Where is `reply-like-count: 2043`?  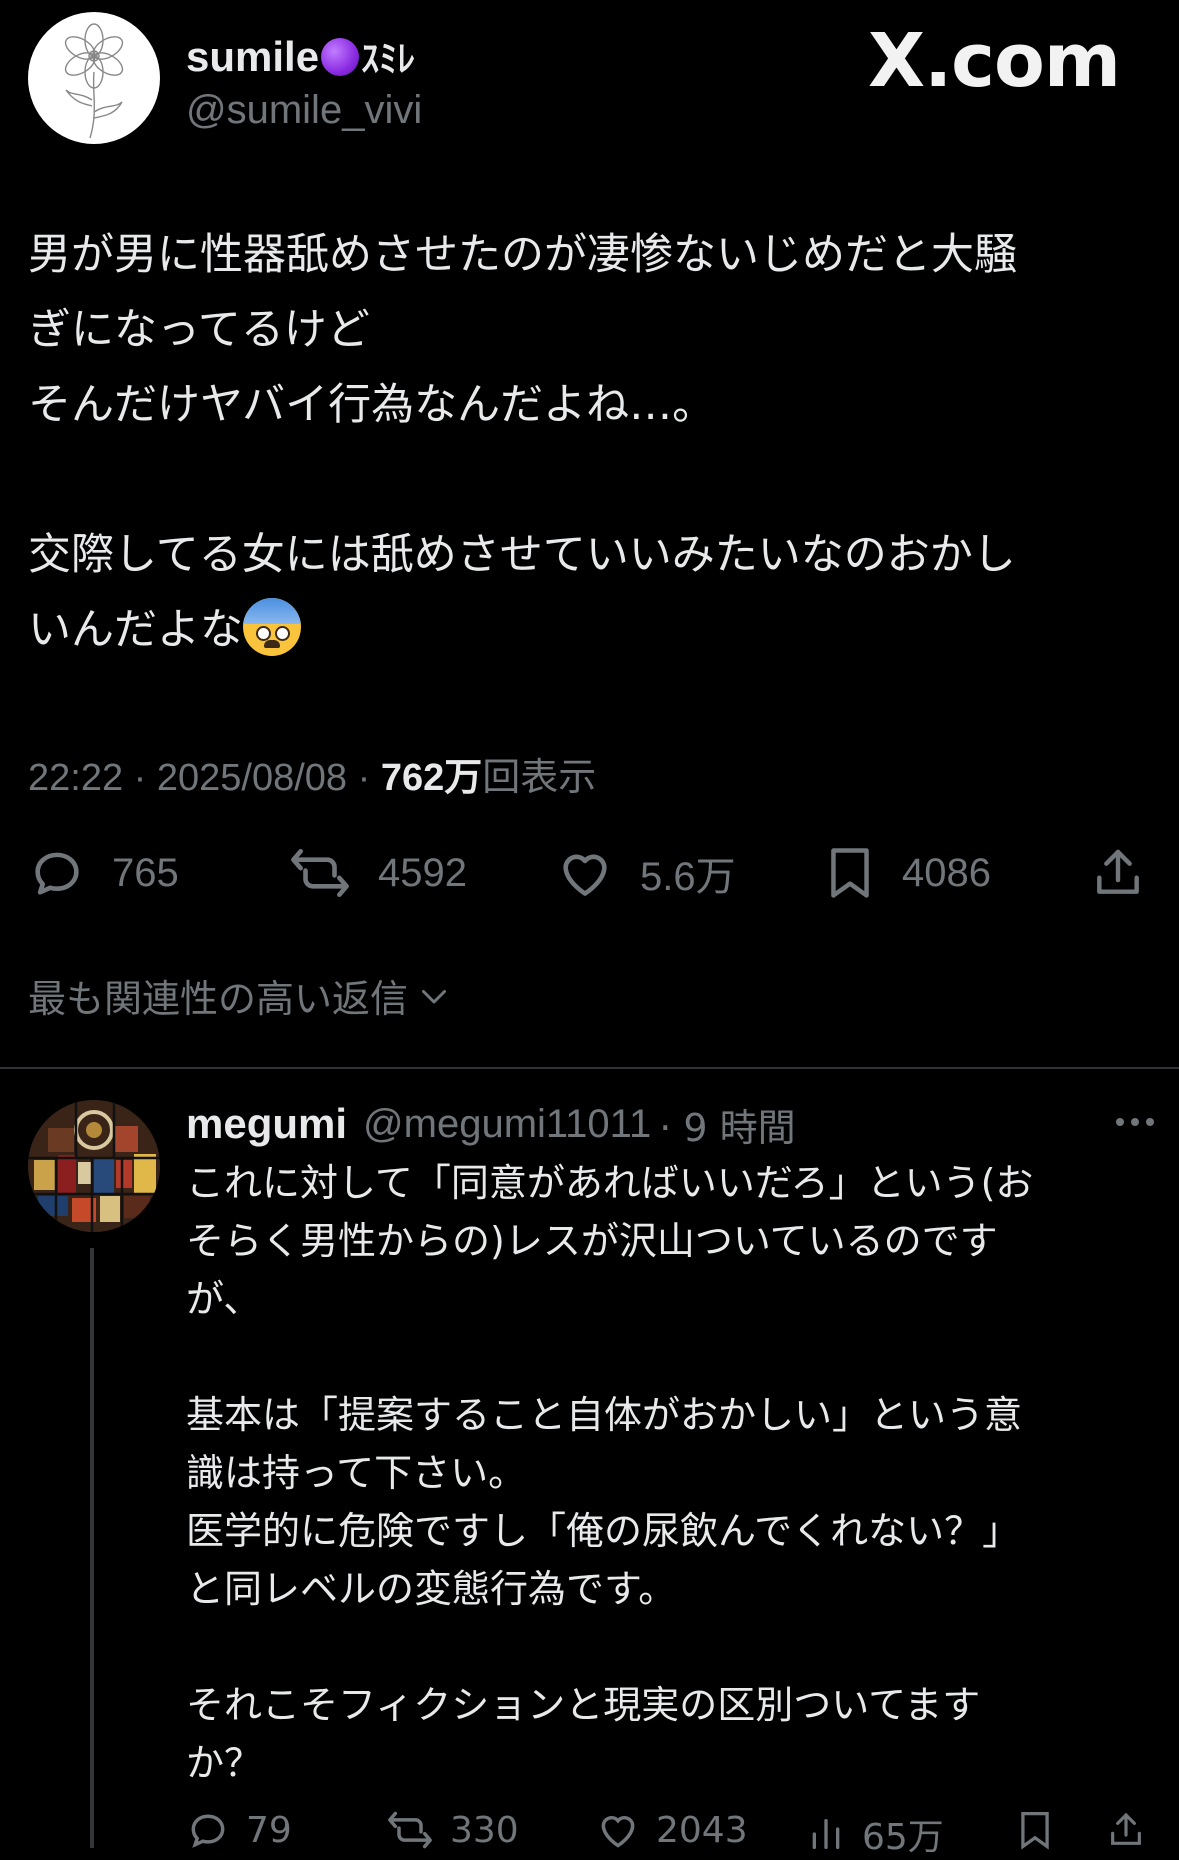 reply-like-count: 2043 is located at coordinates (702, 1830).